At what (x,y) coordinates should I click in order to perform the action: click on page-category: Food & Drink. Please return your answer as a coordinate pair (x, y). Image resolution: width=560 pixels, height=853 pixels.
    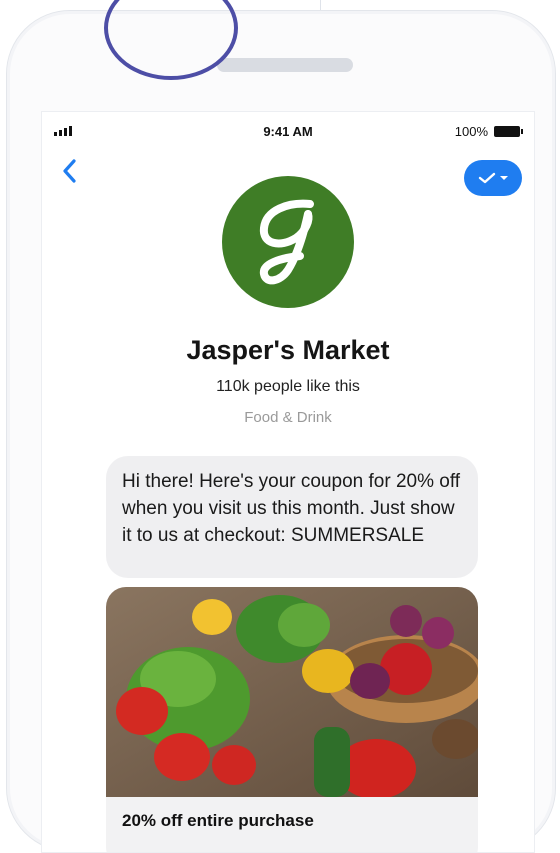
    Looking at the image, I should click on (288, 417).